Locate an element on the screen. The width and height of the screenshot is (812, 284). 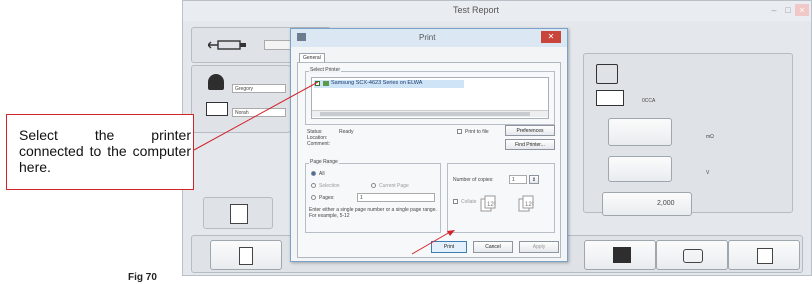
print-arrow-head is located at coordinates (451, 233).